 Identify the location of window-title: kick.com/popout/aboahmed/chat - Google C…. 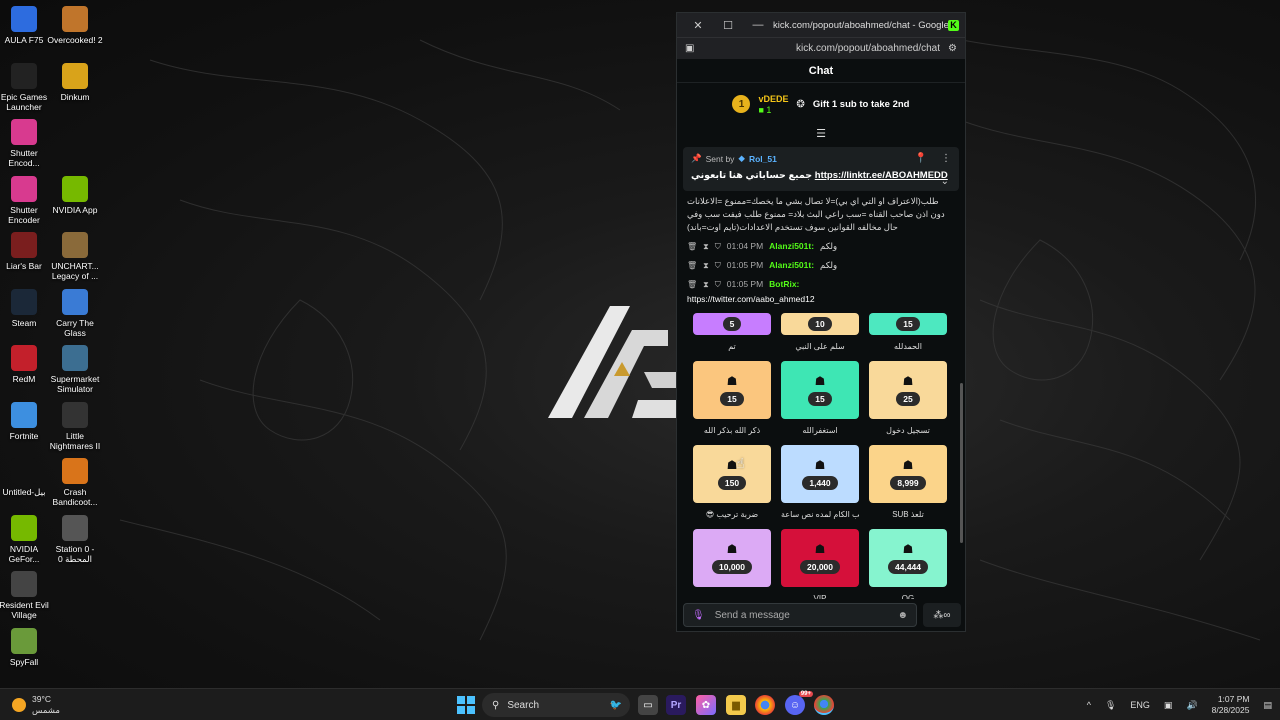
(860, 25).